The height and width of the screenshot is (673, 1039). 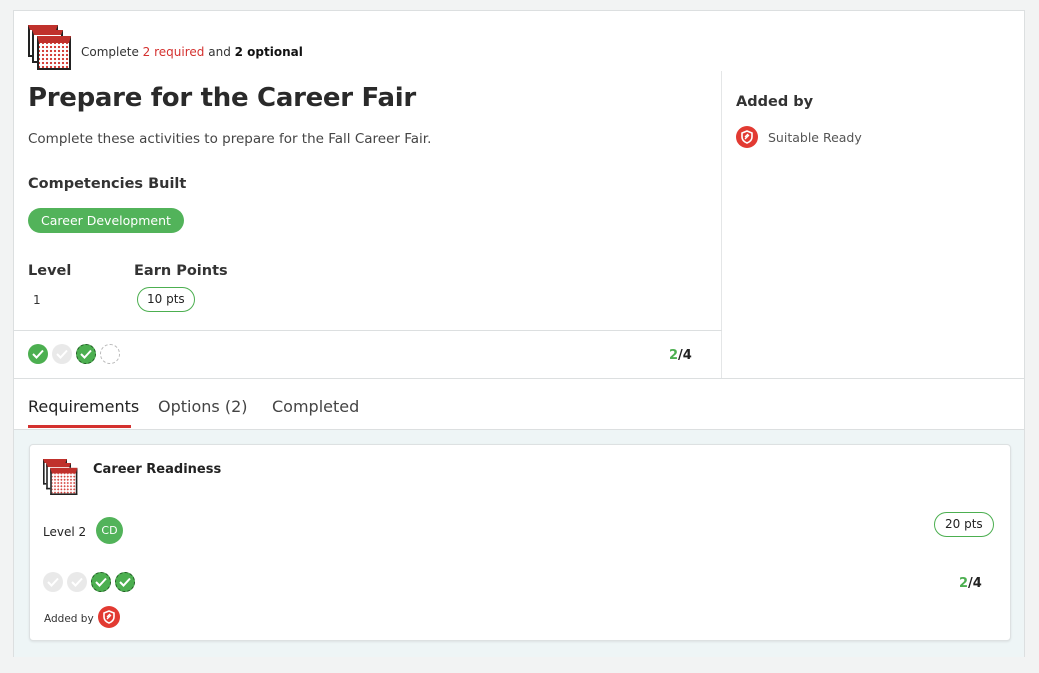 What do you see at coordinates (166, 299) in the screenshot?
I see `points-badge: 10 pts` at bounding box center [166, 299].